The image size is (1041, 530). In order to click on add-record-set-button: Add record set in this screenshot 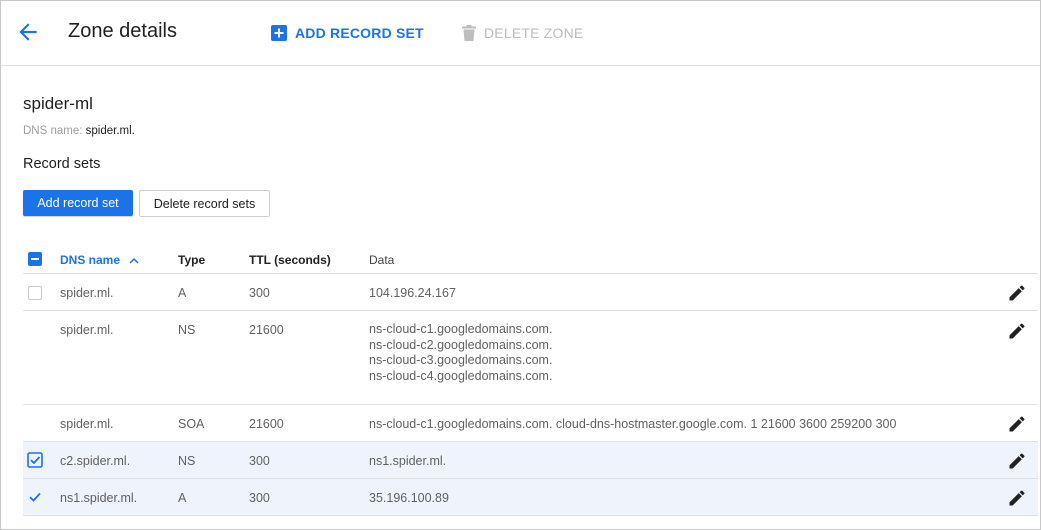, I will do `click(78, 203)`.